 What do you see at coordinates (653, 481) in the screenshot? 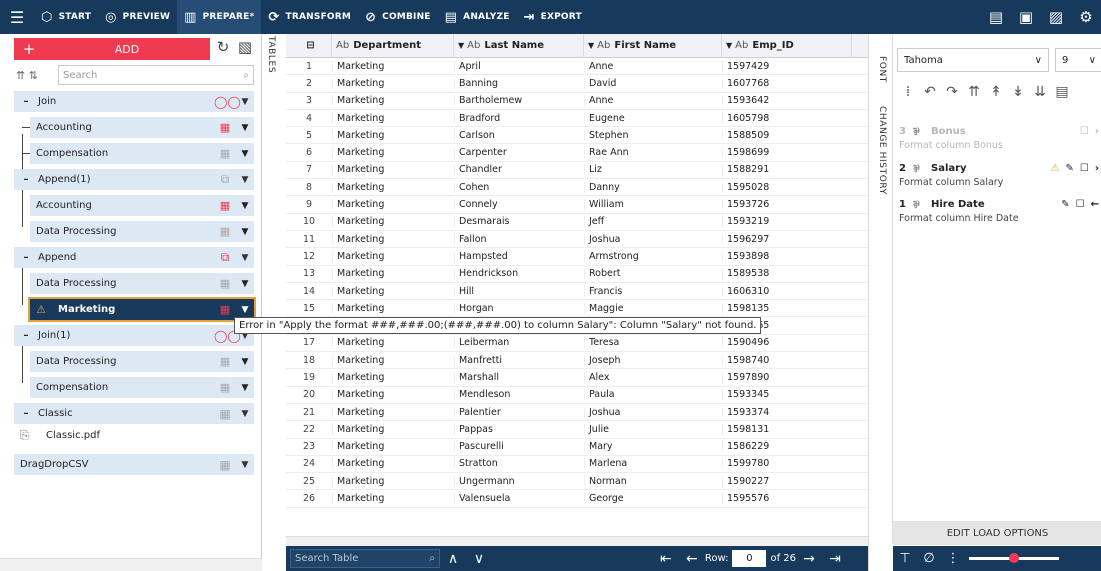
I see `table-cell: Norman` at bounding box center [653, 481].